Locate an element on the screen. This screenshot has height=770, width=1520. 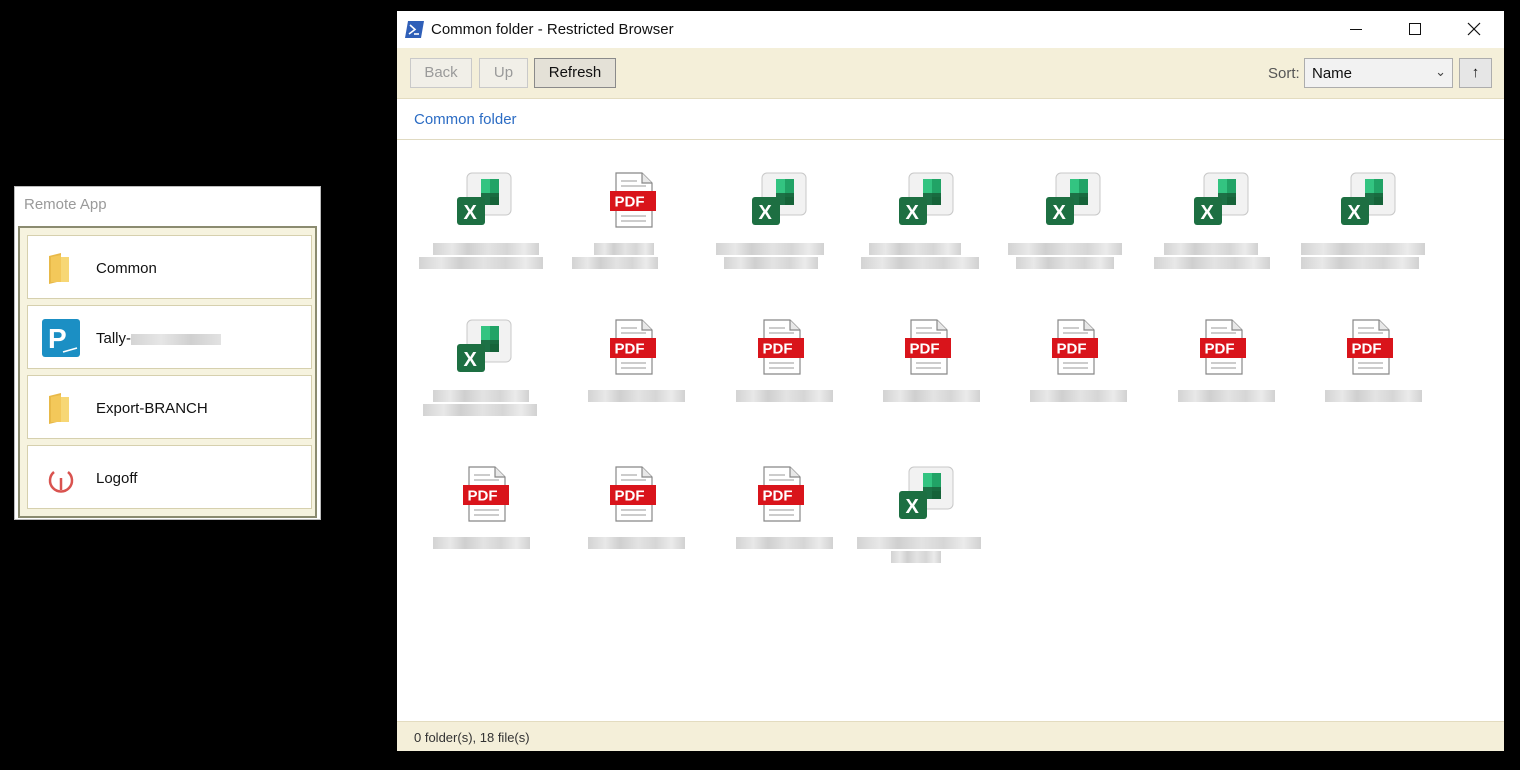
up-button: Up is located at coordinates (503, 73).